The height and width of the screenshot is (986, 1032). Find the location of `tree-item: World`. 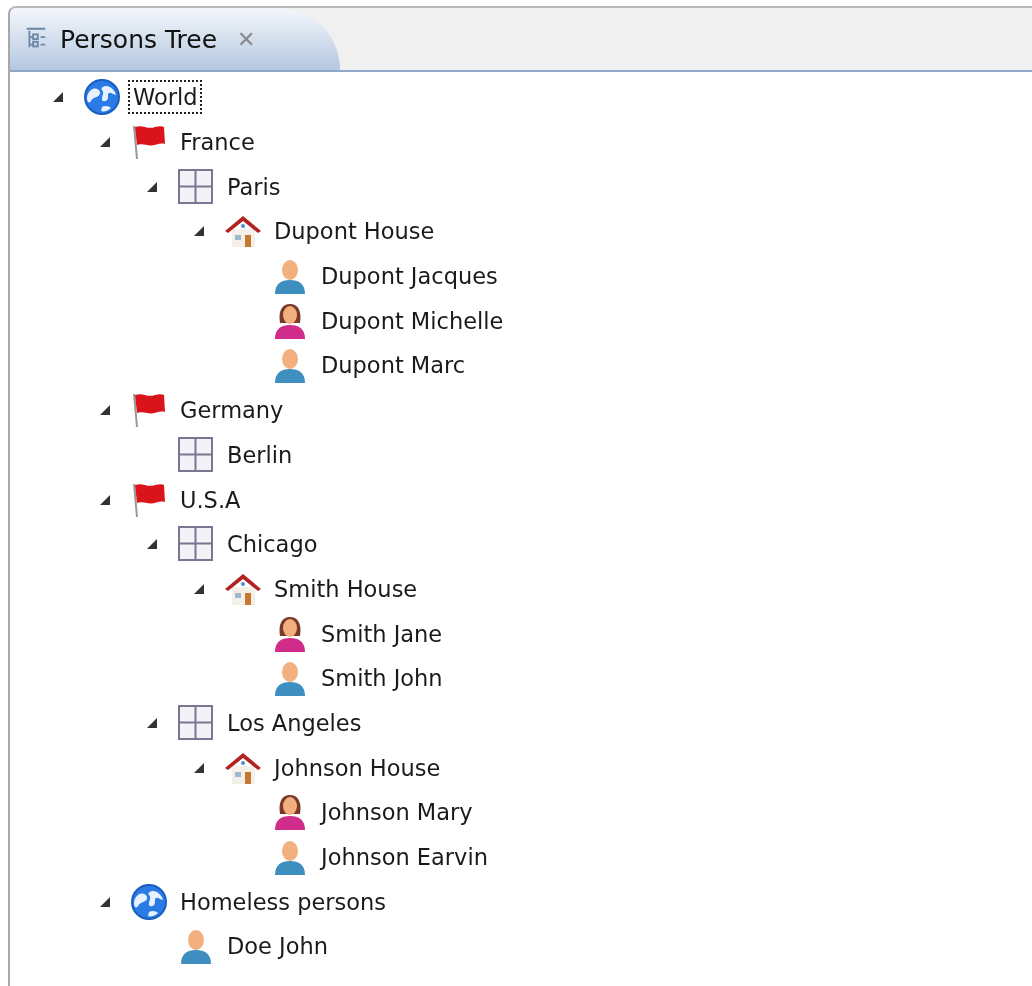

tree-item: World is located at coordinates (165, 97).